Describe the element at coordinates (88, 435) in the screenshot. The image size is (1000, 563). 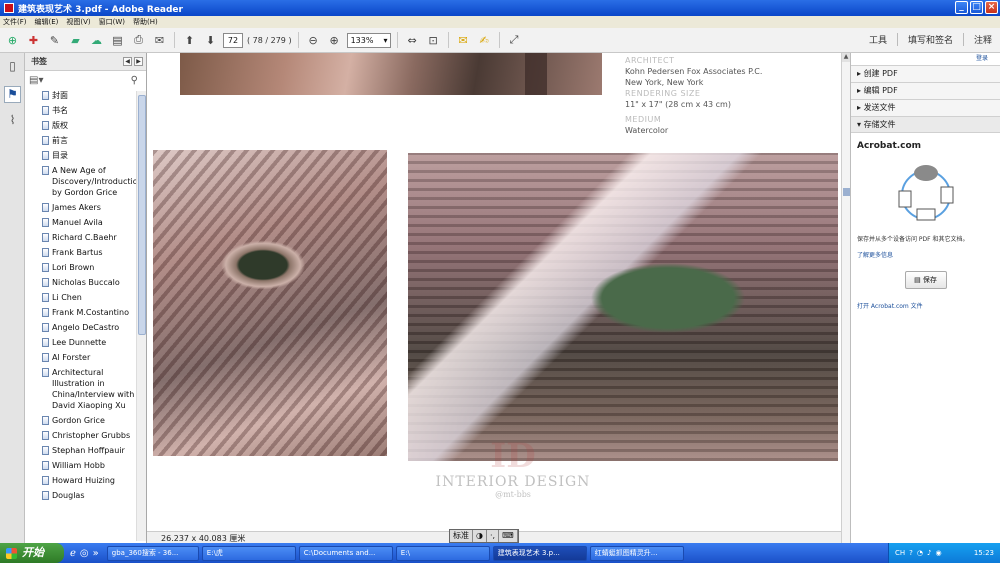
I see `bookmark-item: Christopher Grubbs` at that location.